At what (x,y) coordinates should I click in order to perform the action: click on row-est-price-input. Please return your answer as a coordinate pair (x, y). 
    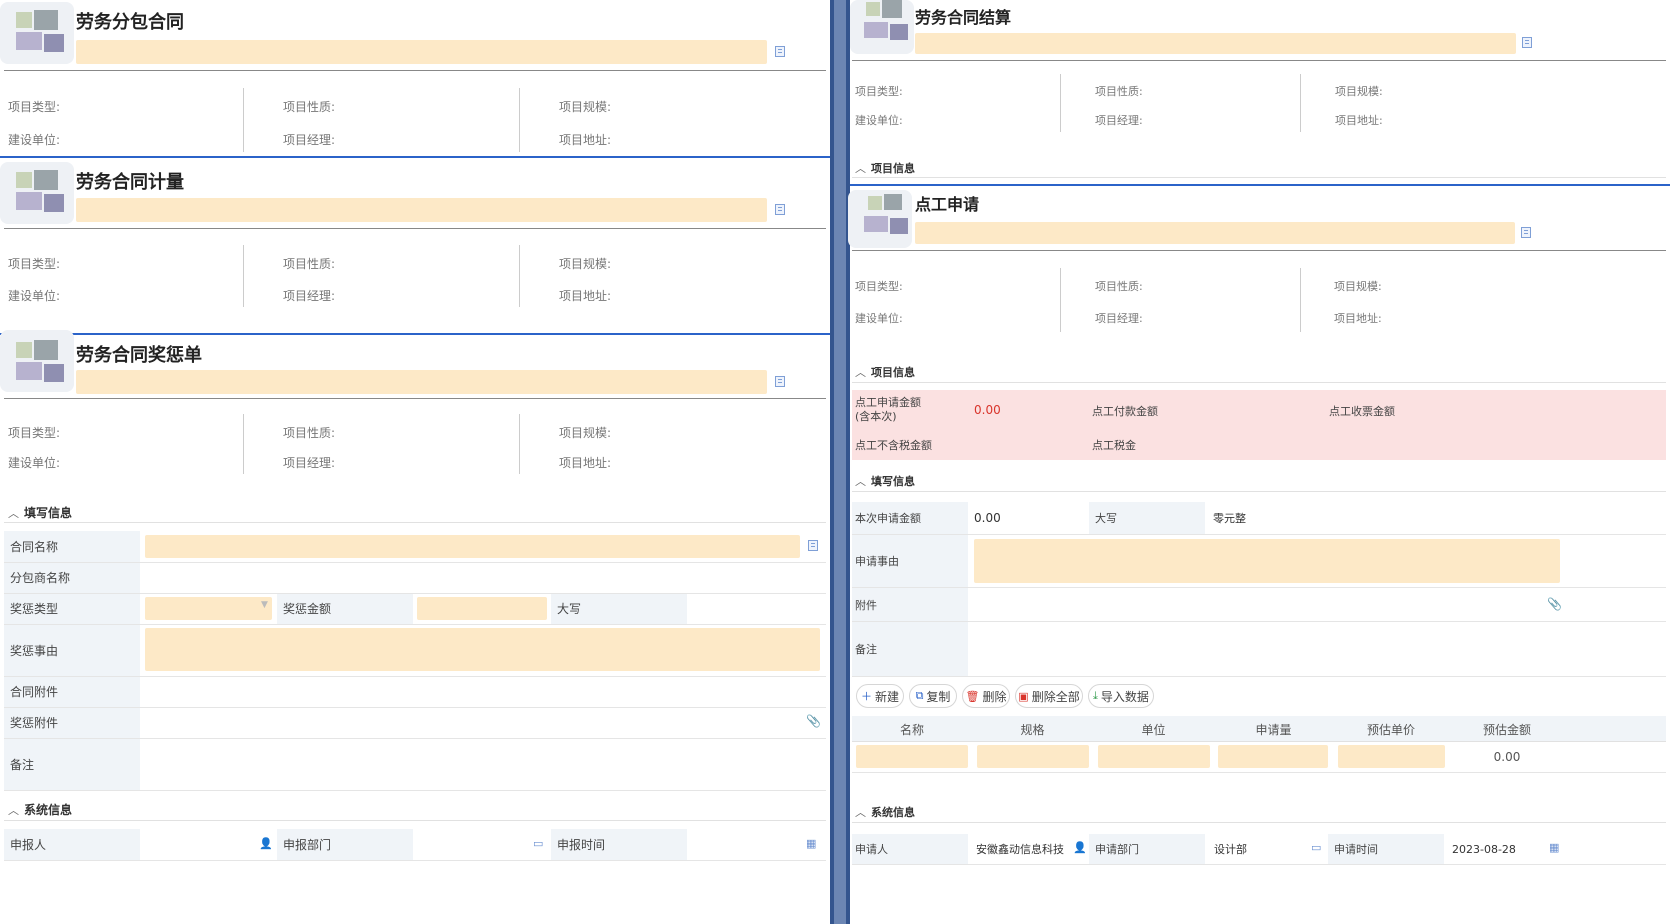
    Looking at the image, I should click on (1391, 756).